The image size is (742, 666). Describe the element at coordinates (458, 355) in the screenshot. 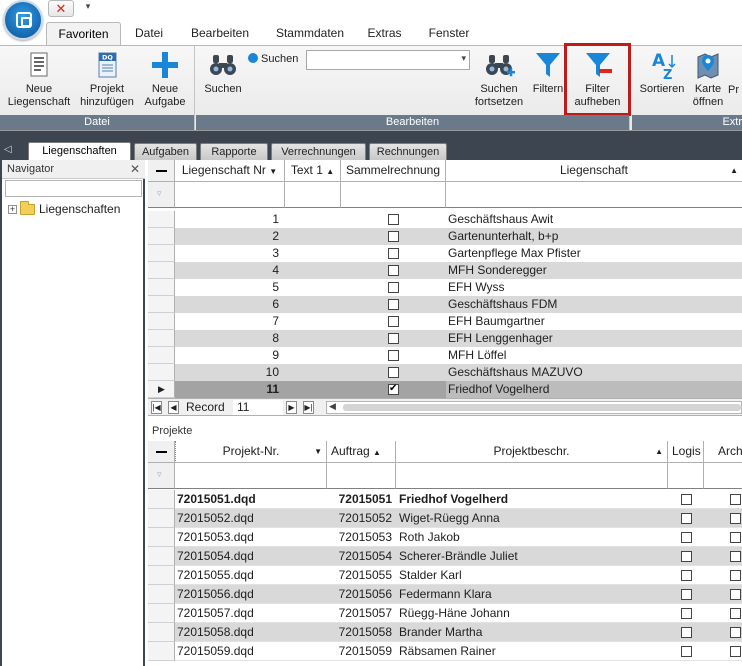

I see `table-row: 9 MFH Löffel` at that location.